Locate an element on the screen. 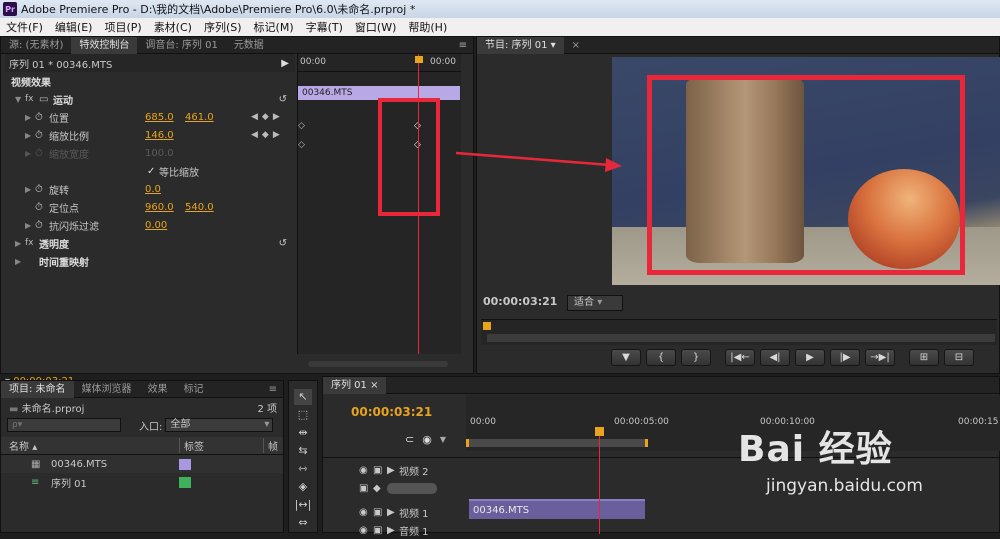  track-select-tool-icon: ⬚ is located at coordinates (303, 415).